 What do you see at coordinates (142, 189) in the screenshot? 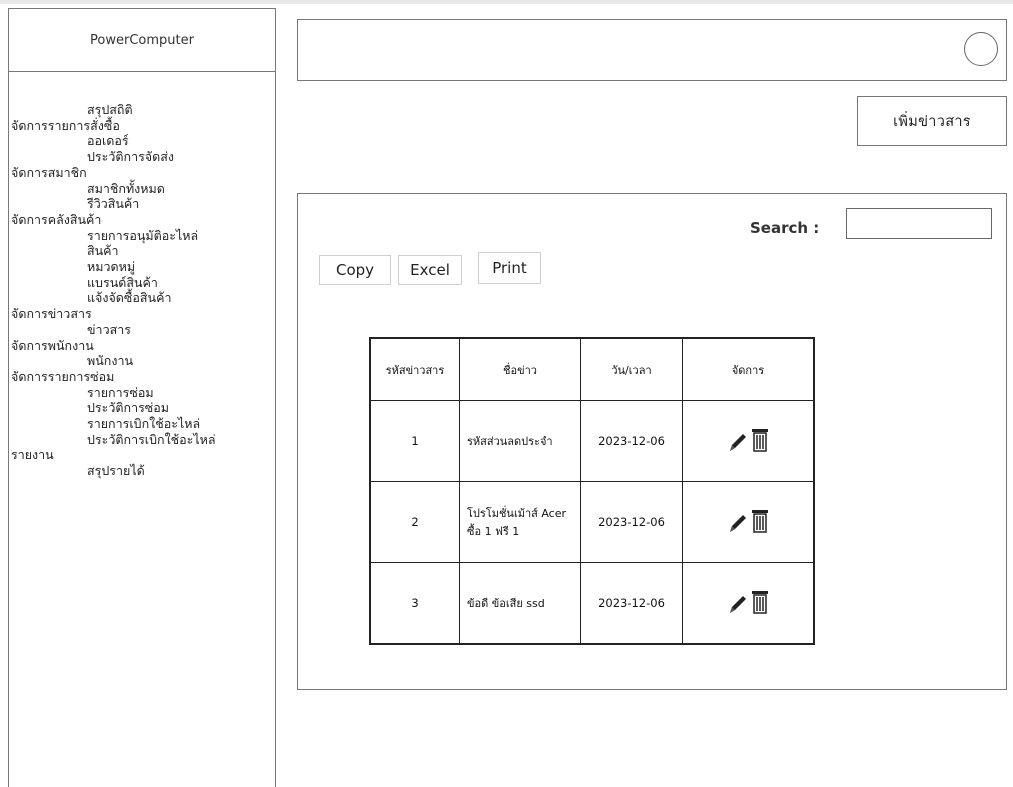
I see `sidebar-item-all-members: สมาชิกทั้งหมด` at bounding box center [142, 189].